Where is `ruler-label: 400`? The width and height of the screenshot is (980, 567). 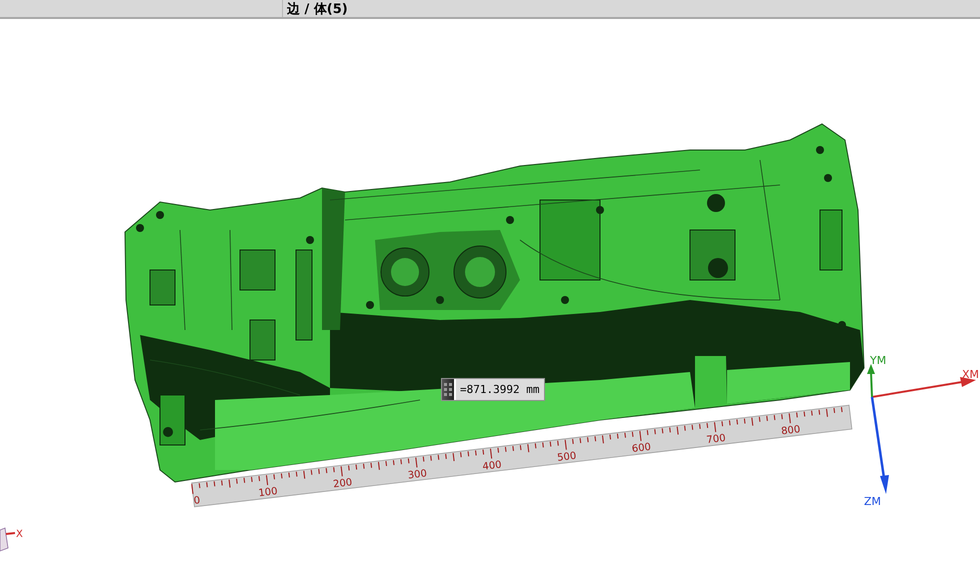
ruler-label: 400 is located at coordinates (492, 466).